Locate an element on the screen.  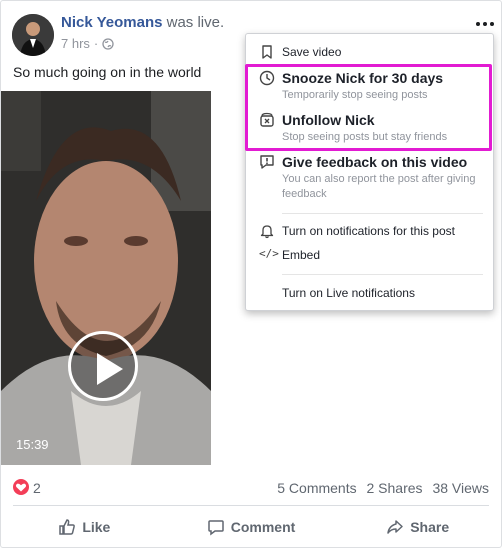
unfollow-subtitle: Stop seeing posts but stay friends is located at coordinates (365, 137).